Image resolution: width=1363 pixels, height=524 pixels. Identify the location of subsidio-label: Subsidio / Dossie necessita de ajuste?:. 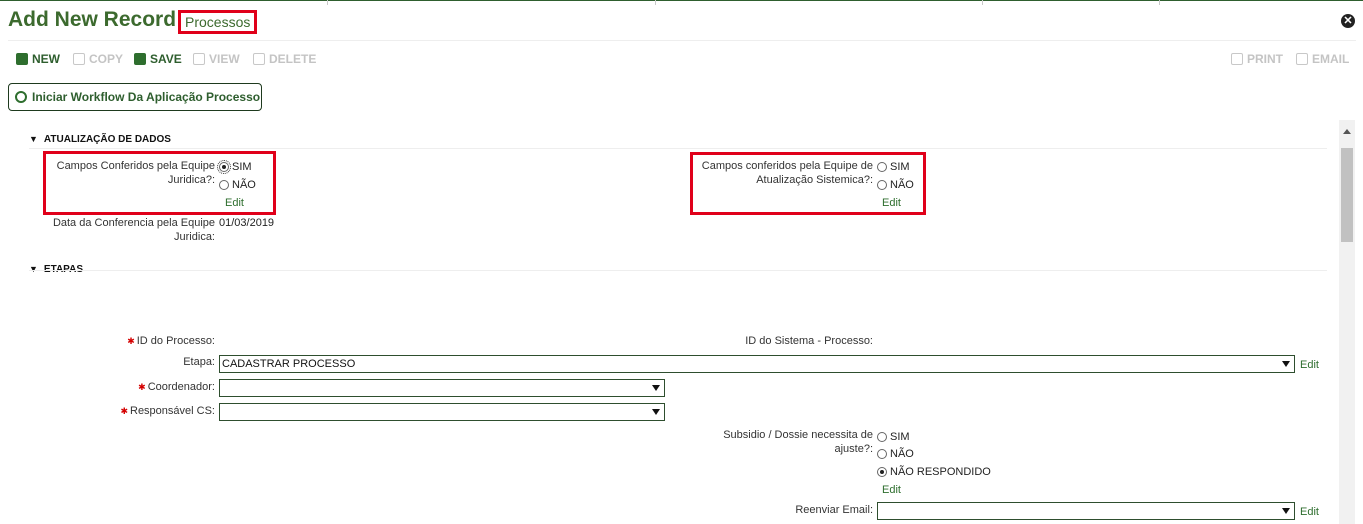
(798, 442).